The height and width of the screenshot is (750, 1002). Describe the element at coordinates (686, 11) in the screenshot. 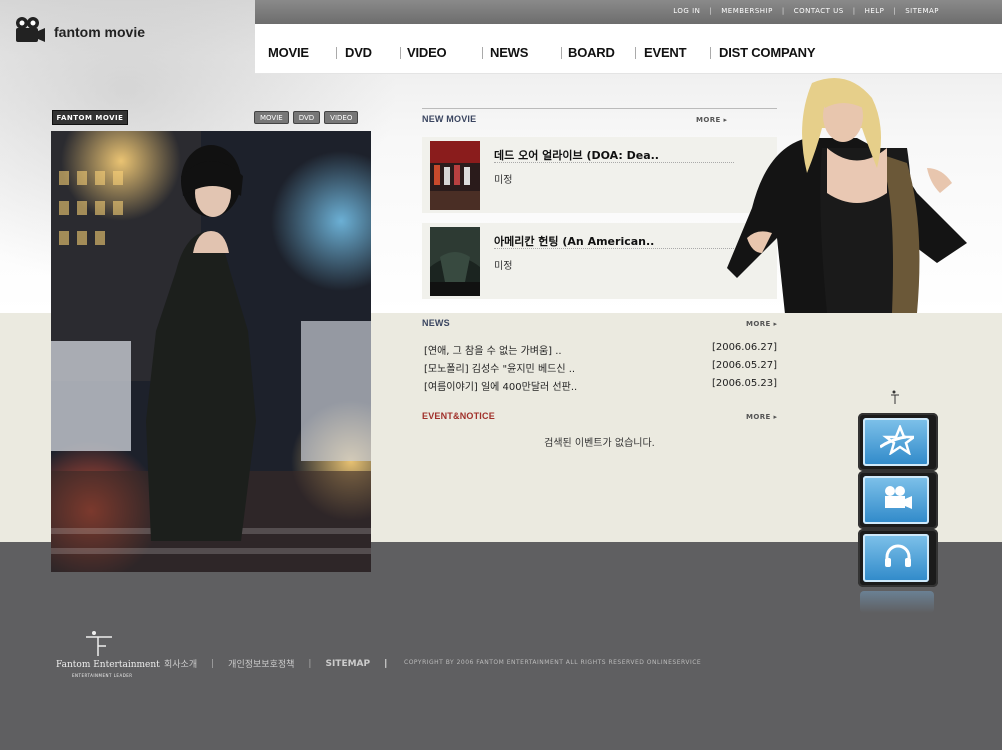

I see `login-link: LOG IN` at that location.